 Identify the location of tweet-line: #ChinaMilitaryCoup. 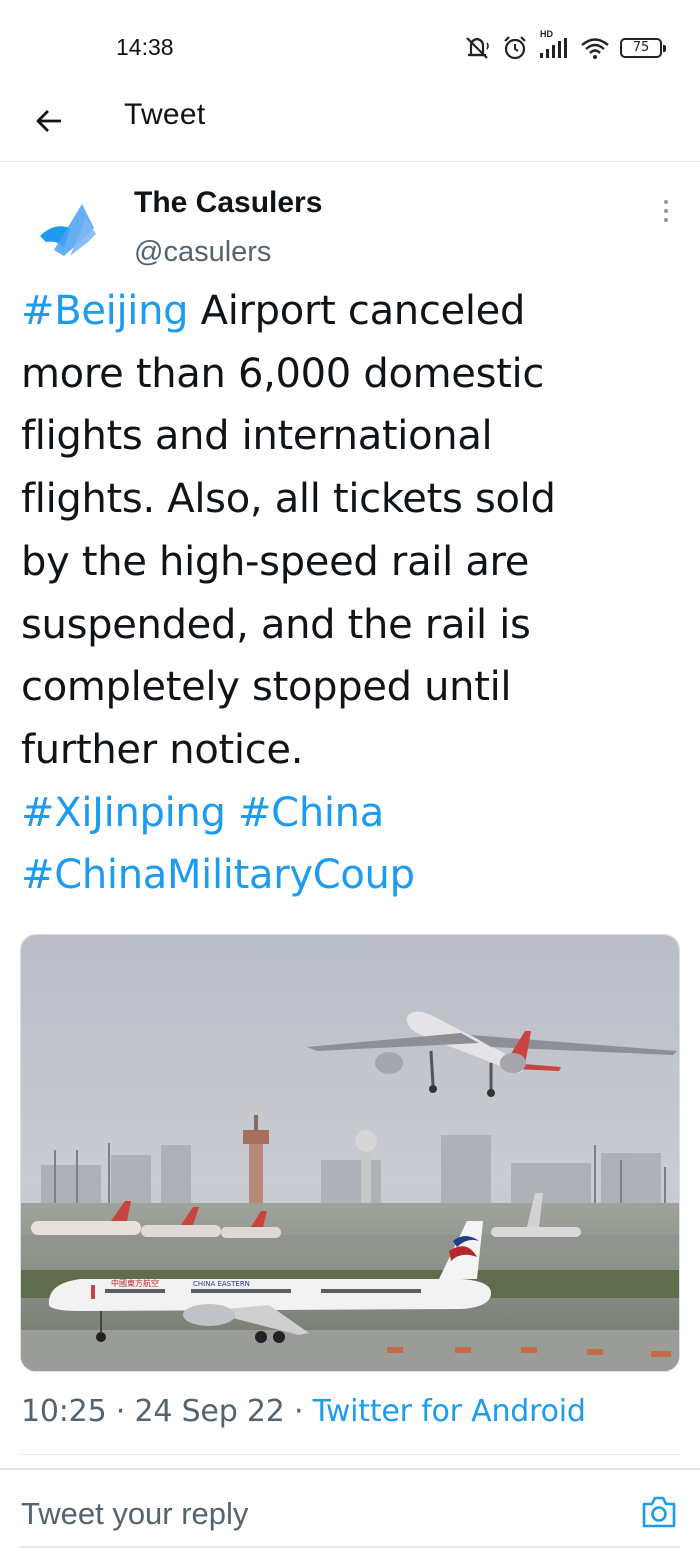
(351, 875).